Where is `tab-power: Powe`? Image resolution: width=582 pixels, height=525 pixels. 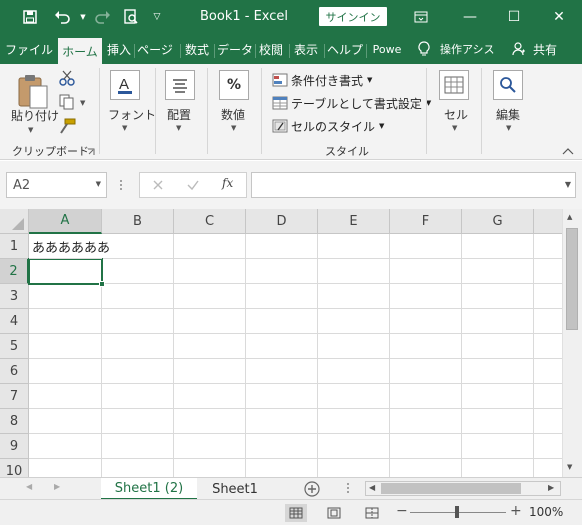 tab-power: Powe is located at coordinates (387, 49).